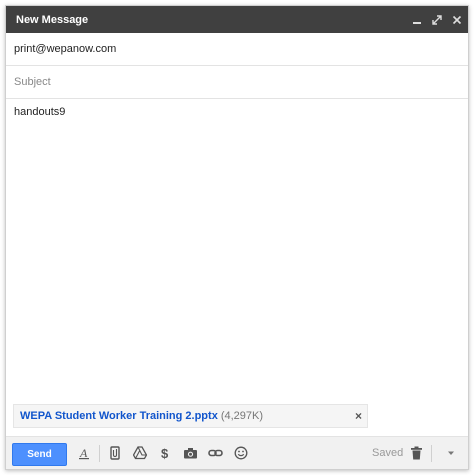 The image size is (474, 475). What do you see at coordinates (230, 82) in the screenshot?
I see `subject-input` at bounding box center [230, 82].